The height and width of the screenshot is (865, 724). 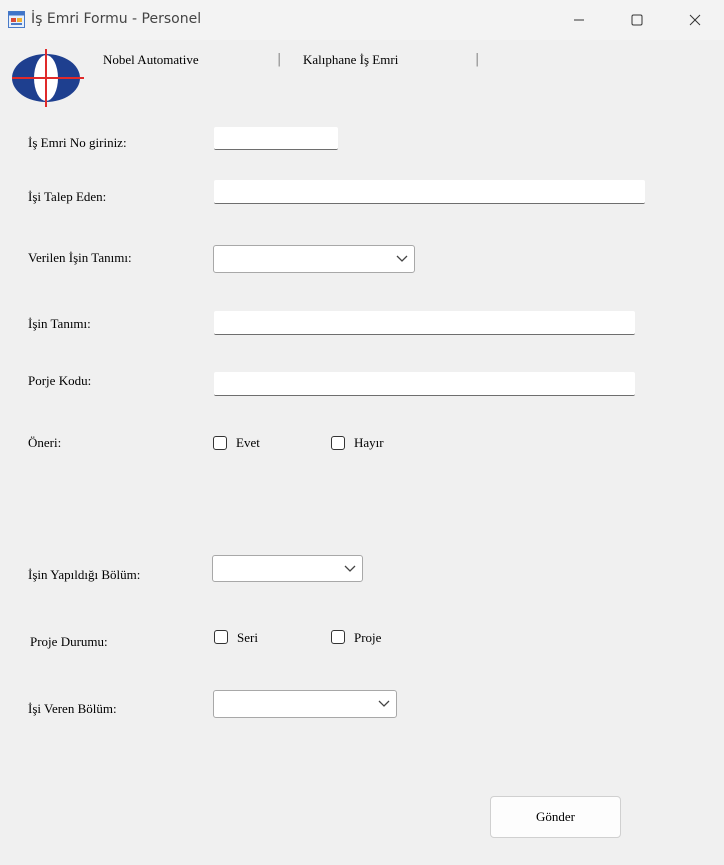 What do you see at coordinates (84, 574) in the screenshot?
I see `performed-department-label: İşin Yapıldığı Bölüm:` at bounding box center [84, 574].